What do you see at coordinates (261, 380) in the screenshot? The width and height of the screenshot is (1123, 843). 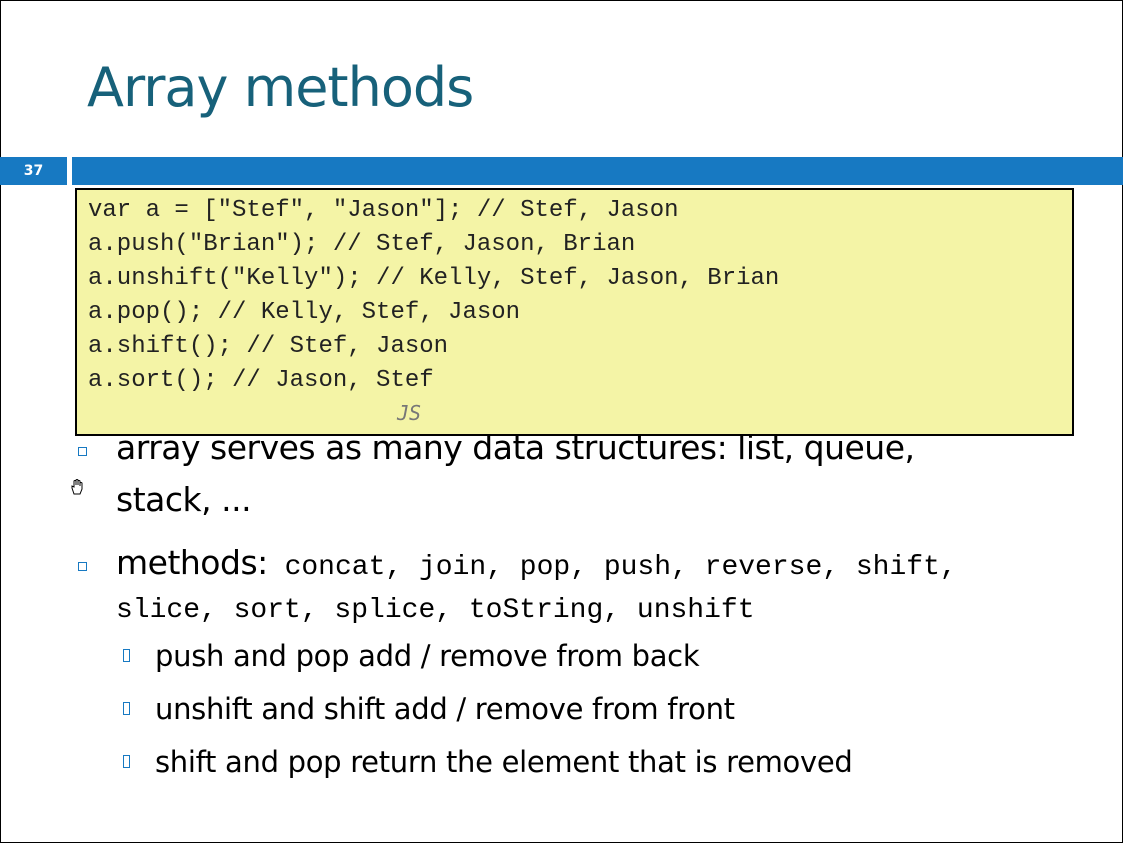 I see `code-line: a.sort(); // Jason, Stef` at bounding box center [261, 380].